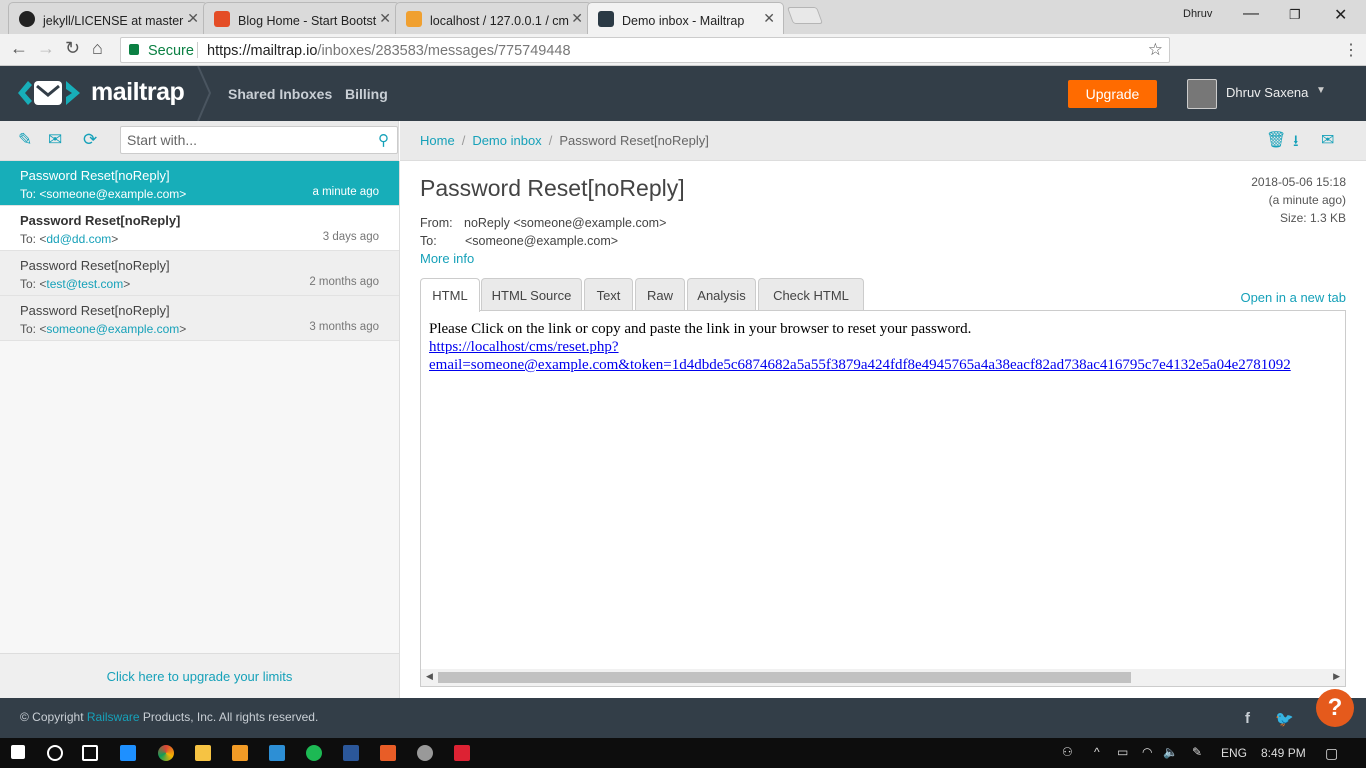 The width and height of the screenshot is (1366, 768). Describe the element at coordinates (25, 140) in the screenshot. I see `mark-read-icon: ✎` at that location.